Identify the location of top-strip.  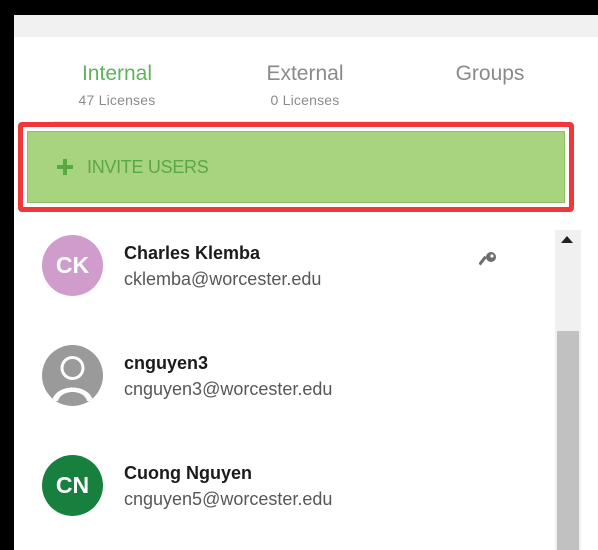
(306, 26).